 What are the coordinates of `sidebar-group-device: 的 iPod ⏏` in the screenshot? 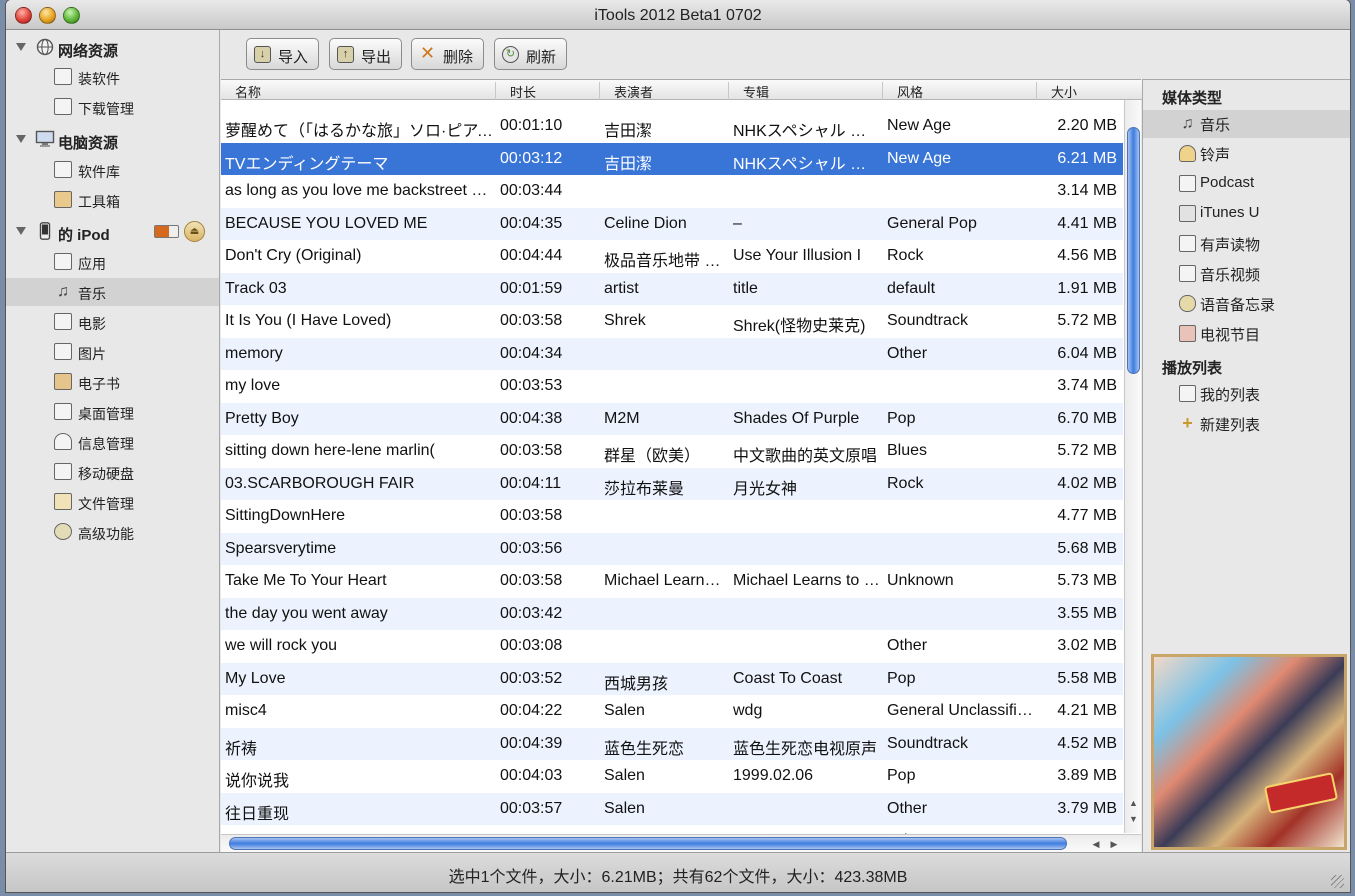 It's located at (113, 232).